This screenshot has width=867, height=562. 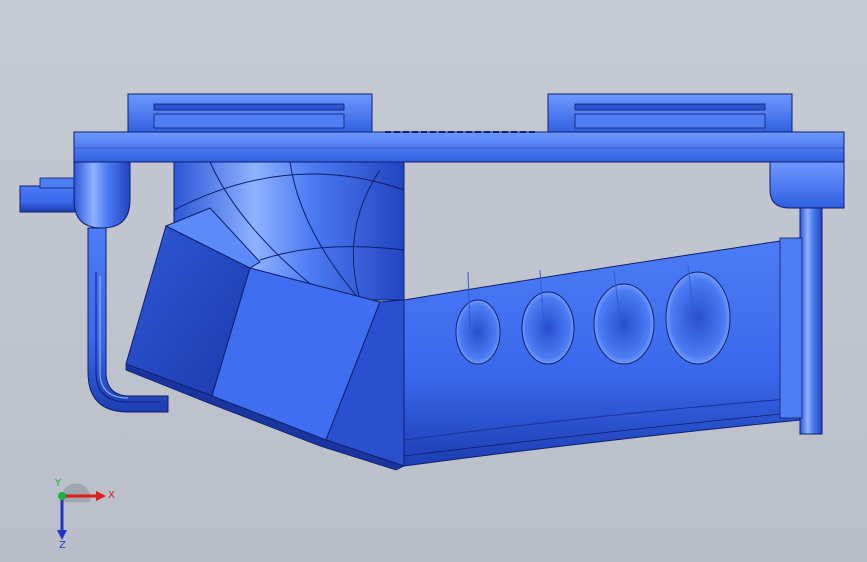 What do you see at coordinates (250, 114) in the screenshot?
I see `top-tab-left` at bounding box center [250, 114].